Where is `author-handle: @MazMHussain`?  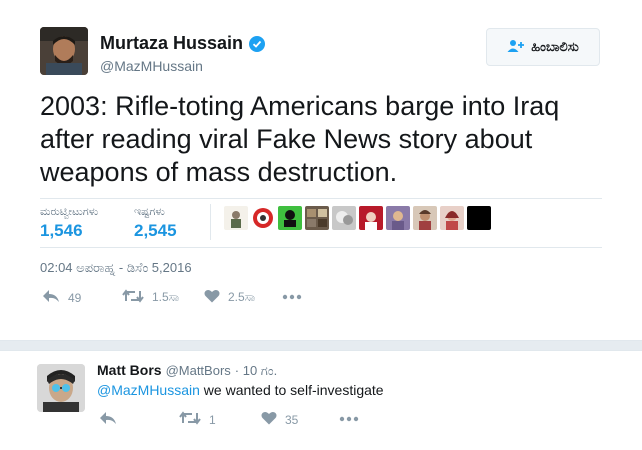
author-handle: @MazMHussain is located at coordinates (151, 66).